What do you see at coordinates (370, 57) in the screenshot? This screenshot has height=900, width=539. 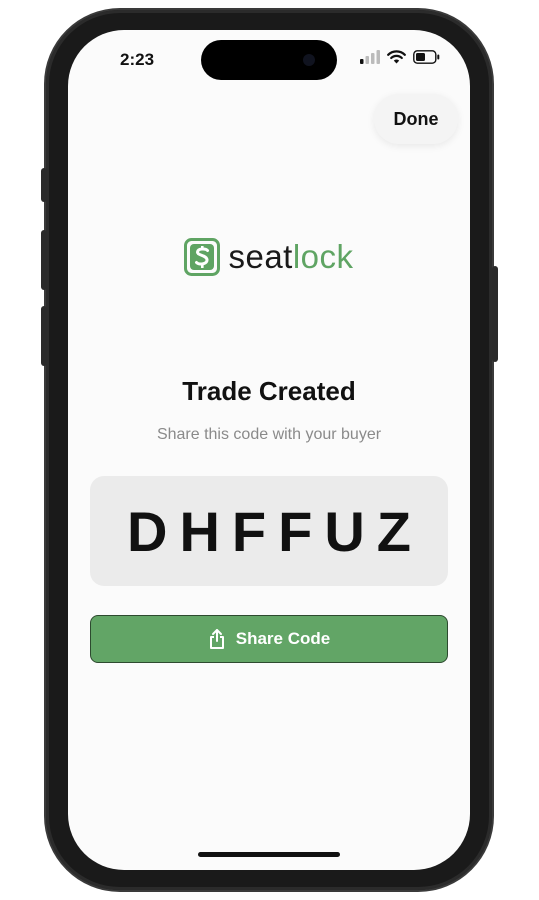 I see `cellular-signal-icon` at bounding box center [370, 57].